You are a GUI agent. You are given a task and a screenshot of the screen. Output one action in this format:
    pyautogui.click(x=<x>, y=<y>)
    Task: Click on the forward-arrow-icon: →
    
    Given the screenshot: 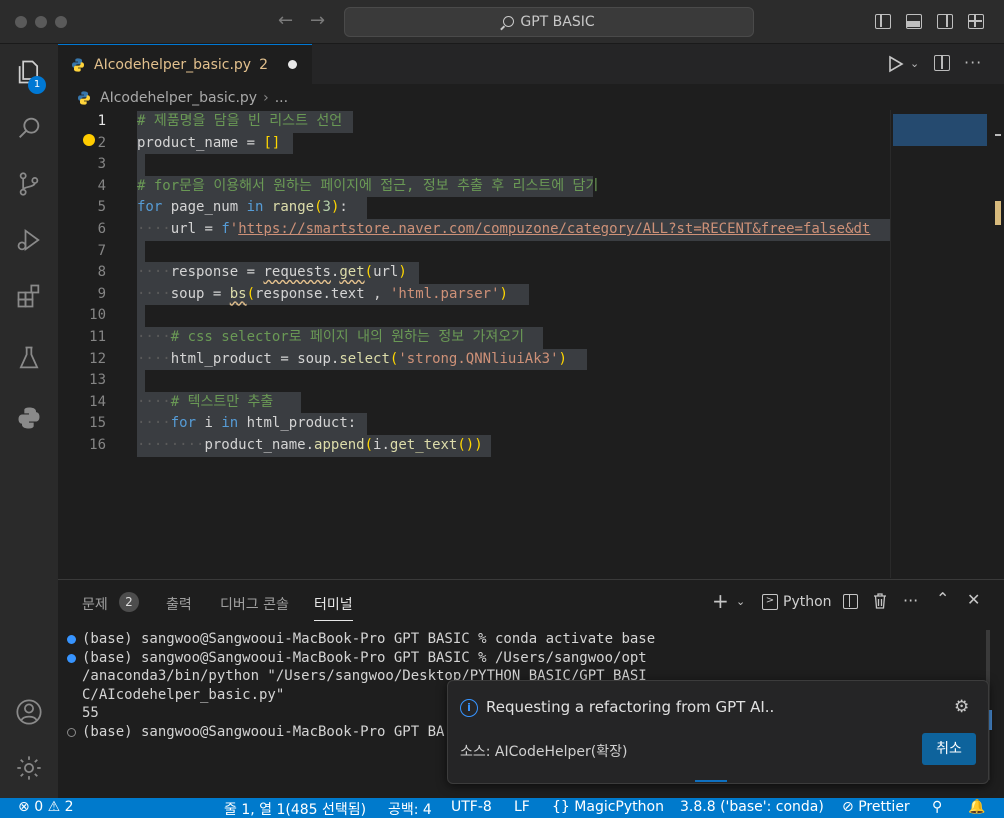 What is the action you would take?
    pyautogui.click(x=317, y=20)
    